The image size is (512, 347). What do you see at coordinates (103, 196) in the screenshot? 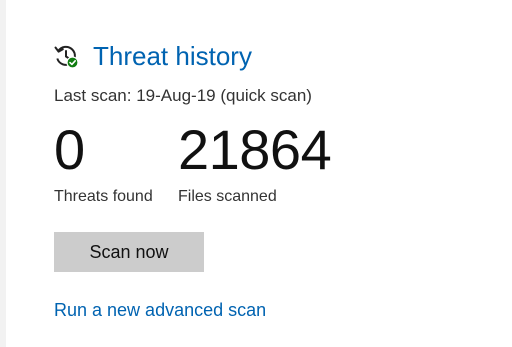
I see `threats-found-label: Threats found` at bounding box center [103, 196].